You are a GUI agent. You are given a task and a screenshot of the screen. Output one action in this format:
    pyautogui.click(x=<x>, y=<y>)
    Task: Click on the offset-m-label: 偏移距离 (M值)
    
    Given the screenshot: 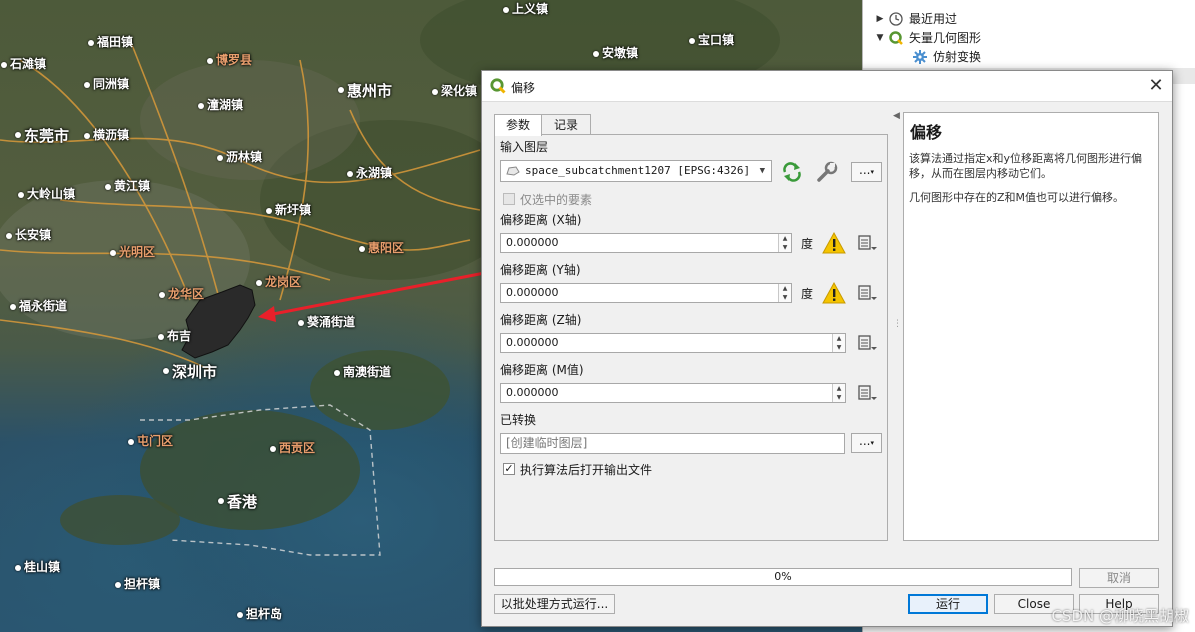 What is the action you would take?
    pyautogui.click(x=542, y=370)
    